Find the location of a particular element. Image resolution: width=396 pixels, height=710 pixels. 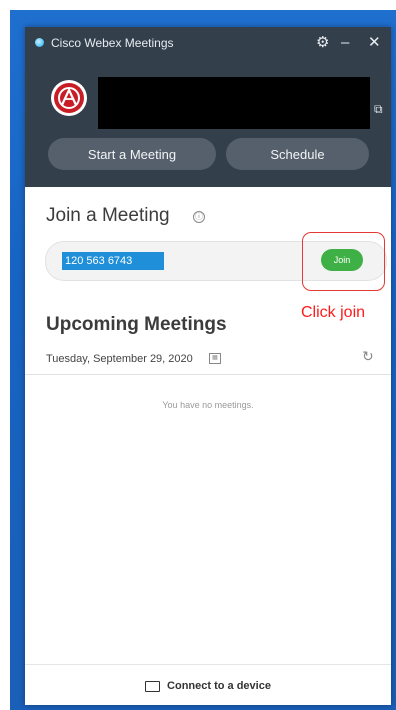

refresh-icon: ↻ is located at coordinates (368, 356).